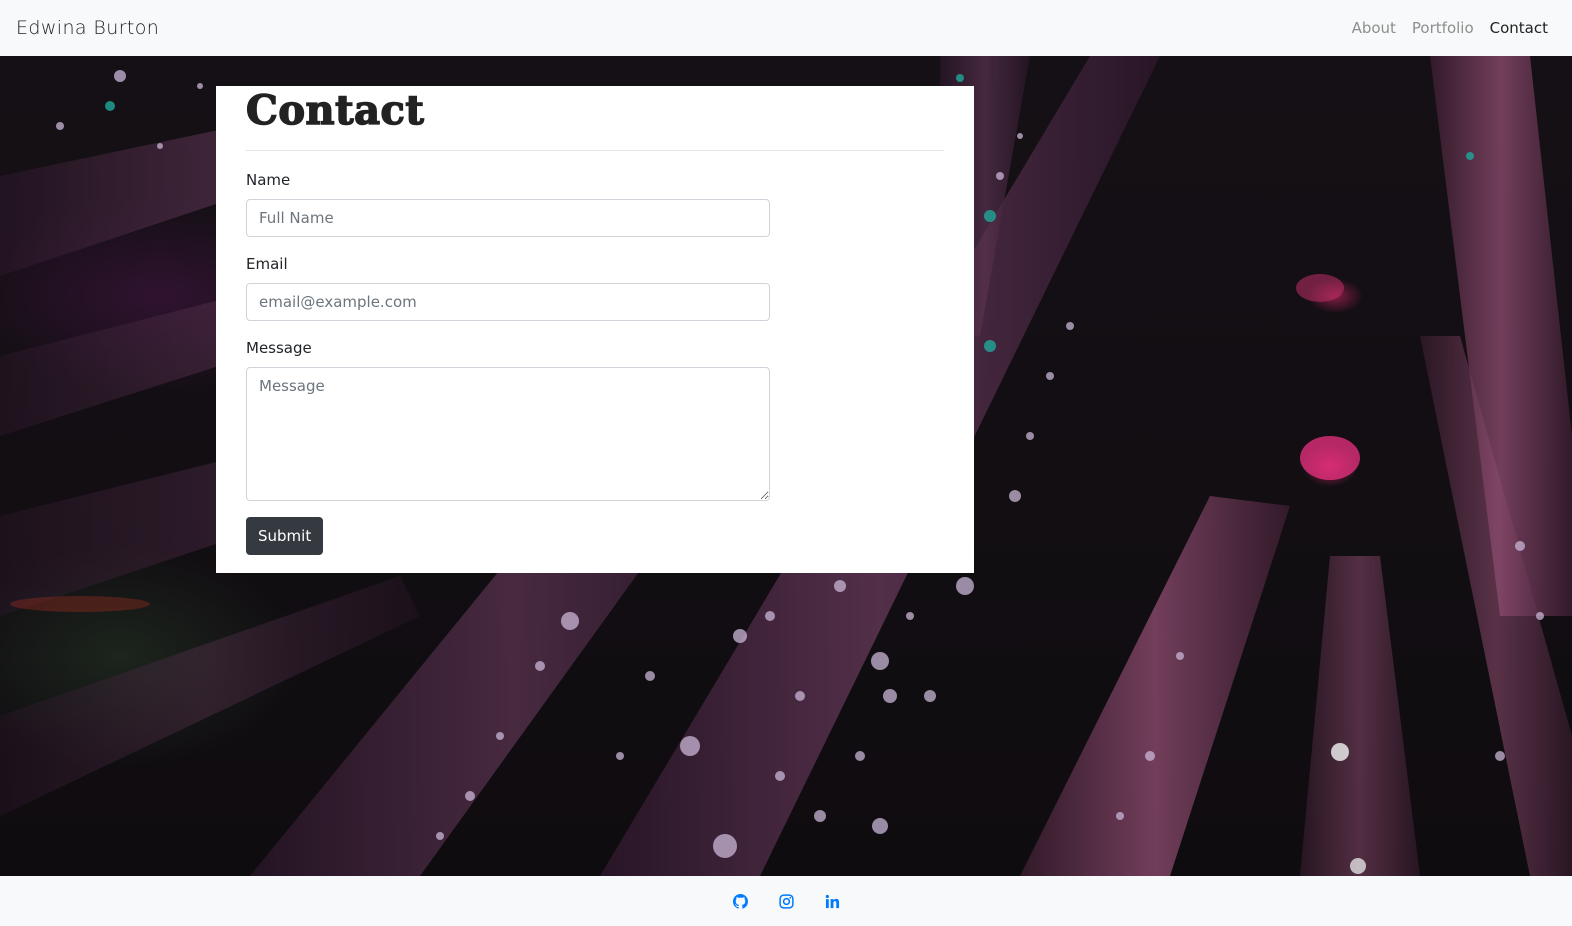 The image size is (1572, 926). What do you see at coordinates (786, 28) in the screenshot?
I see `navbar: Edwina Burton About Portfolio Contact` at bounding box center [786, 28].